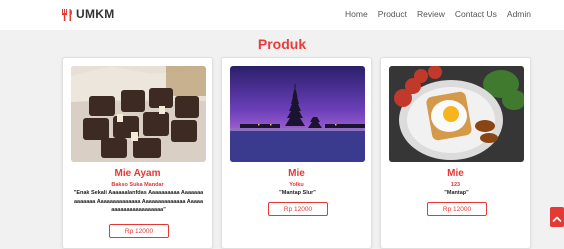 This screenshot has width=564, height=249. I want to click on brand-name: UMKM, so click(95, 14).